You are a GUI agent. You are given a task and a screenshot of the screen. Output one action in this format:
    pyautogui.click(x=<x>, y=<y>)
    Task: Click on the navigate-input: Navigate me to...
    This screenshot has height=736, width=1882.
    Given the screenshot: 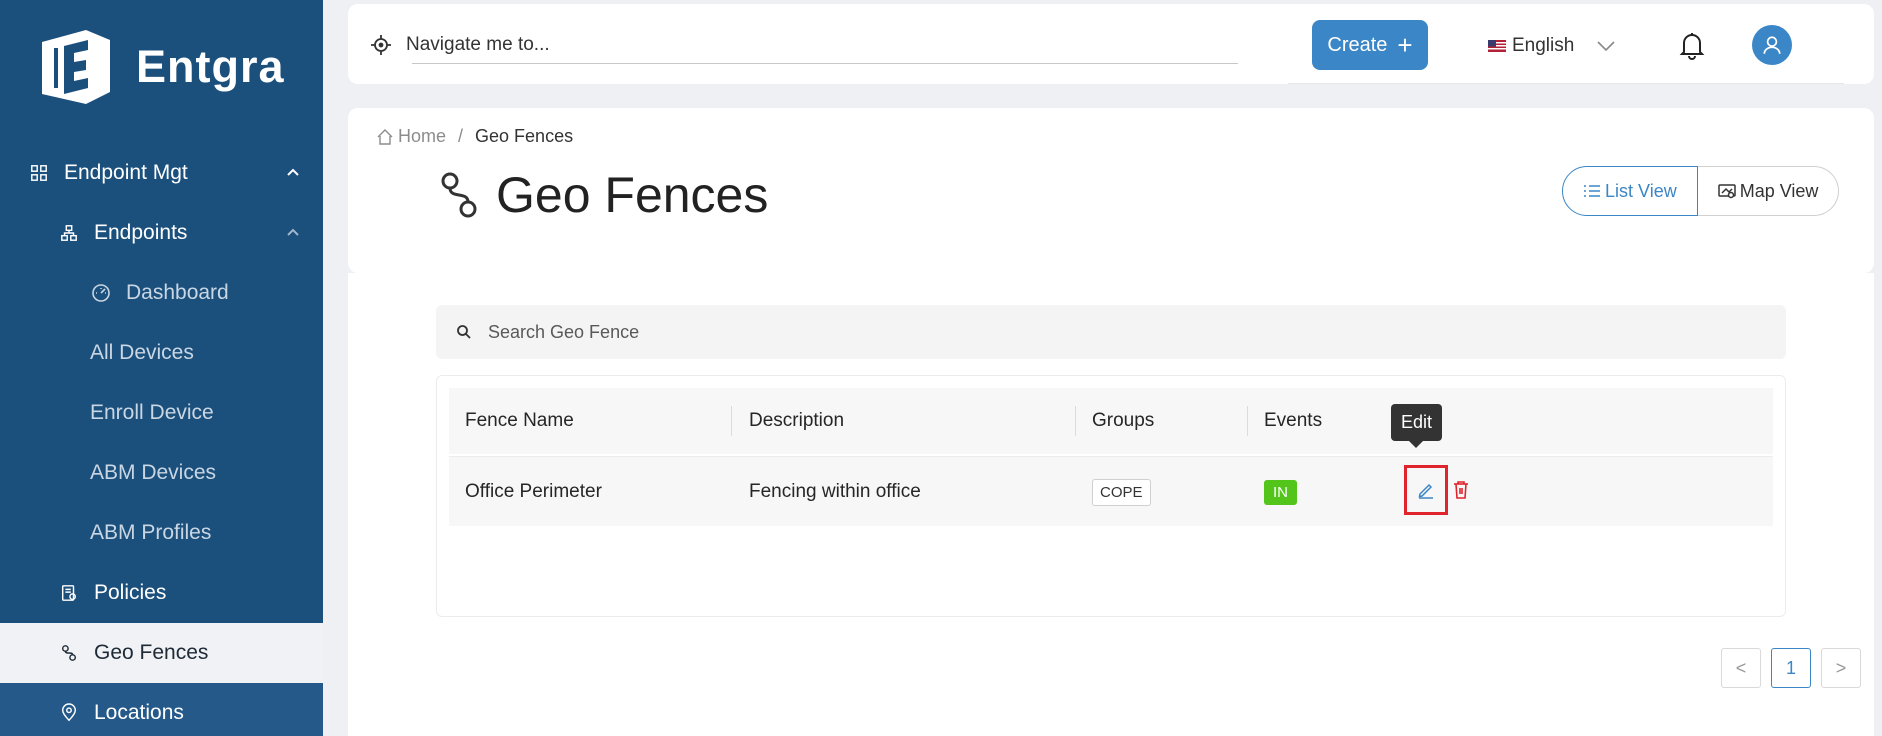 What is the action you would take?
    pyautogui.click(x=478, y=45)
    